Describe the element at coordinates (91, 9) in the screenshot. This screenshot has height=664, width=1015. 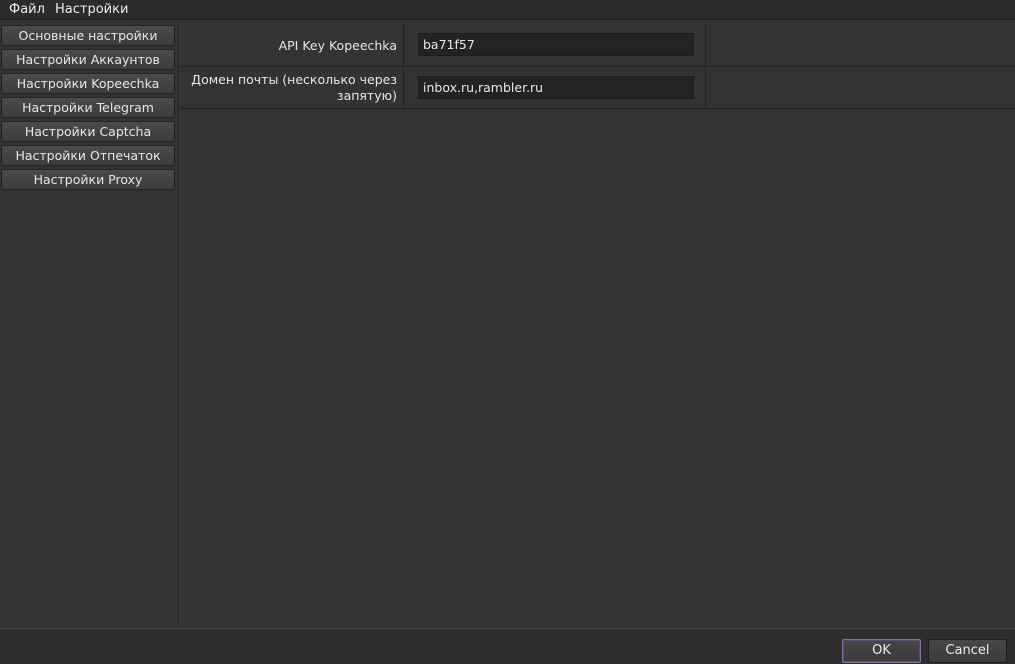
I see `menu-settings: Настройки` at that location.